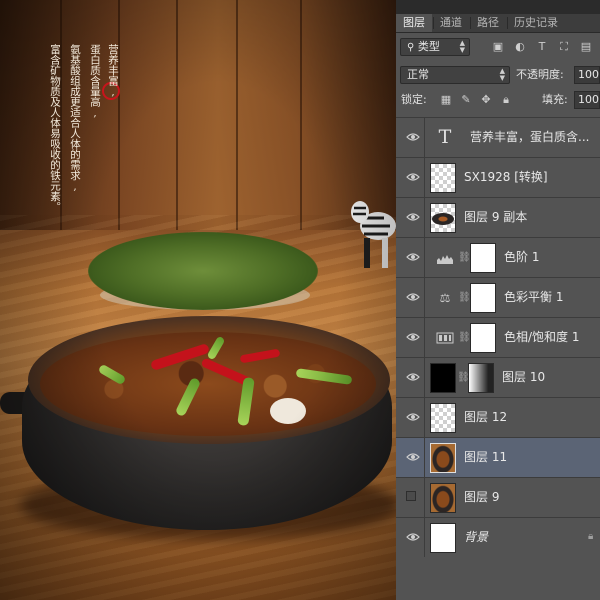  I want to click on color-balance-icon: ⚖, so click(445, 298).